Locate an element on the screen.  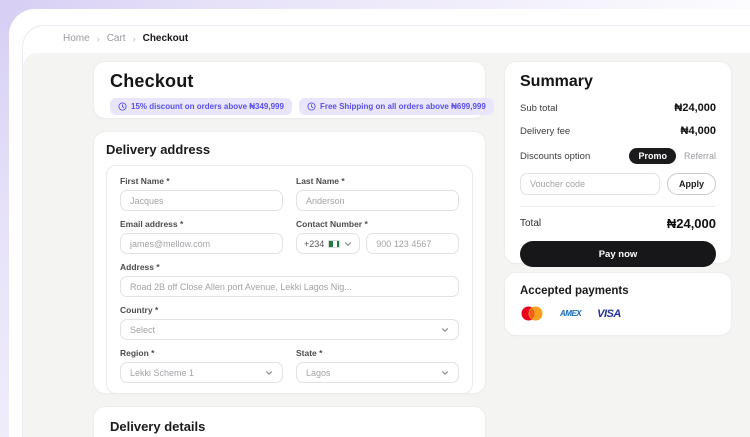
referral-toggle: Referral is located at coordinates (700, 156).